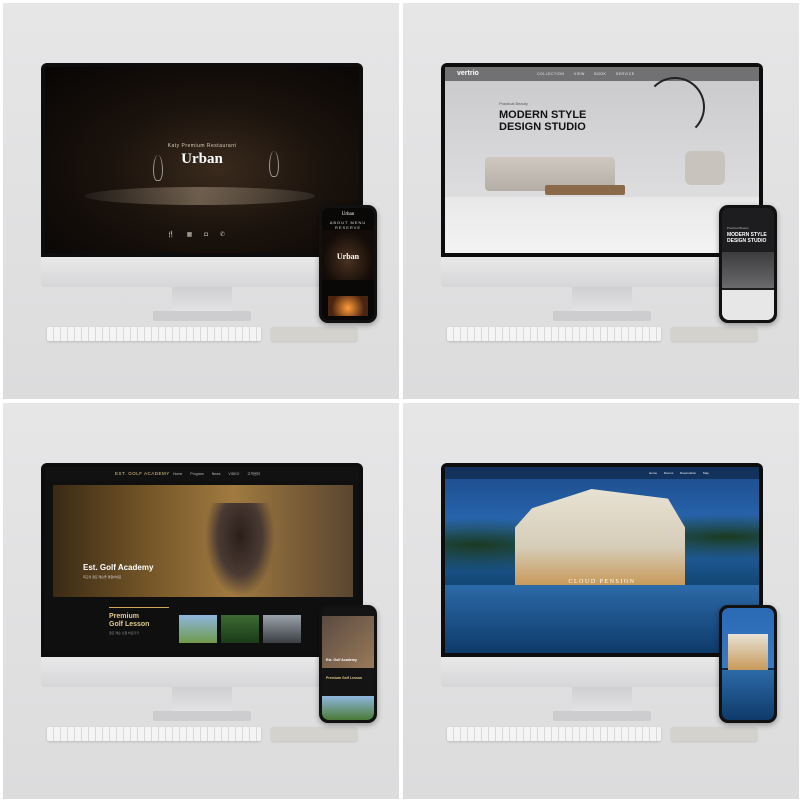 This screenshot has width=800, height=800. I want to click on urban-mobile-screen: Urban ABOUT MENU RESERVE GALLERY Urban, so click(348, 264).